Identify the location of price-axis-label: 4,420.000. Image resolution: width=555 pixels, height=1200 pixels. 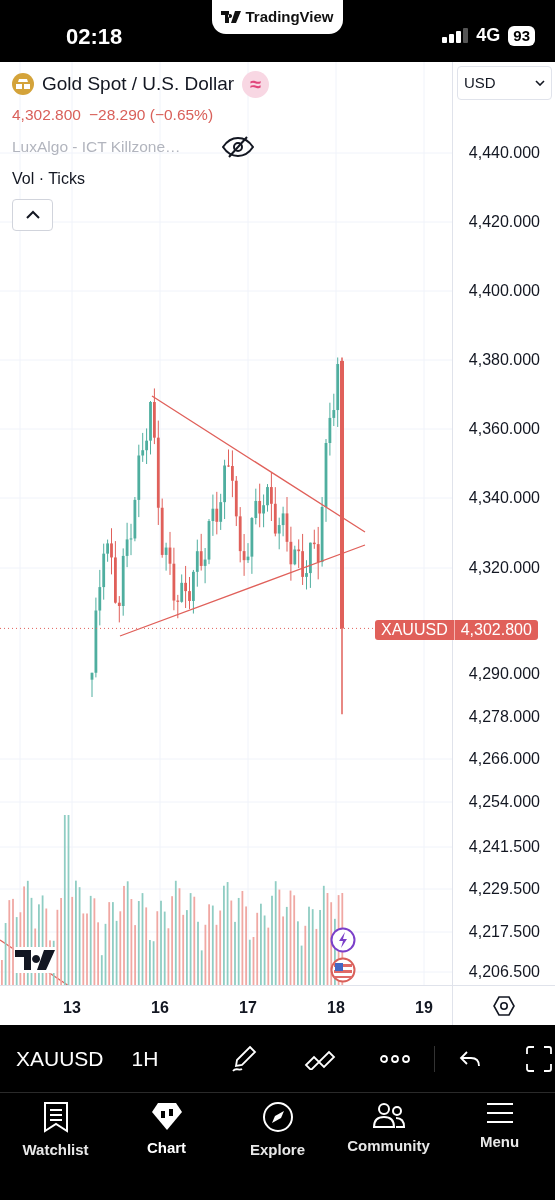
(504, 222).